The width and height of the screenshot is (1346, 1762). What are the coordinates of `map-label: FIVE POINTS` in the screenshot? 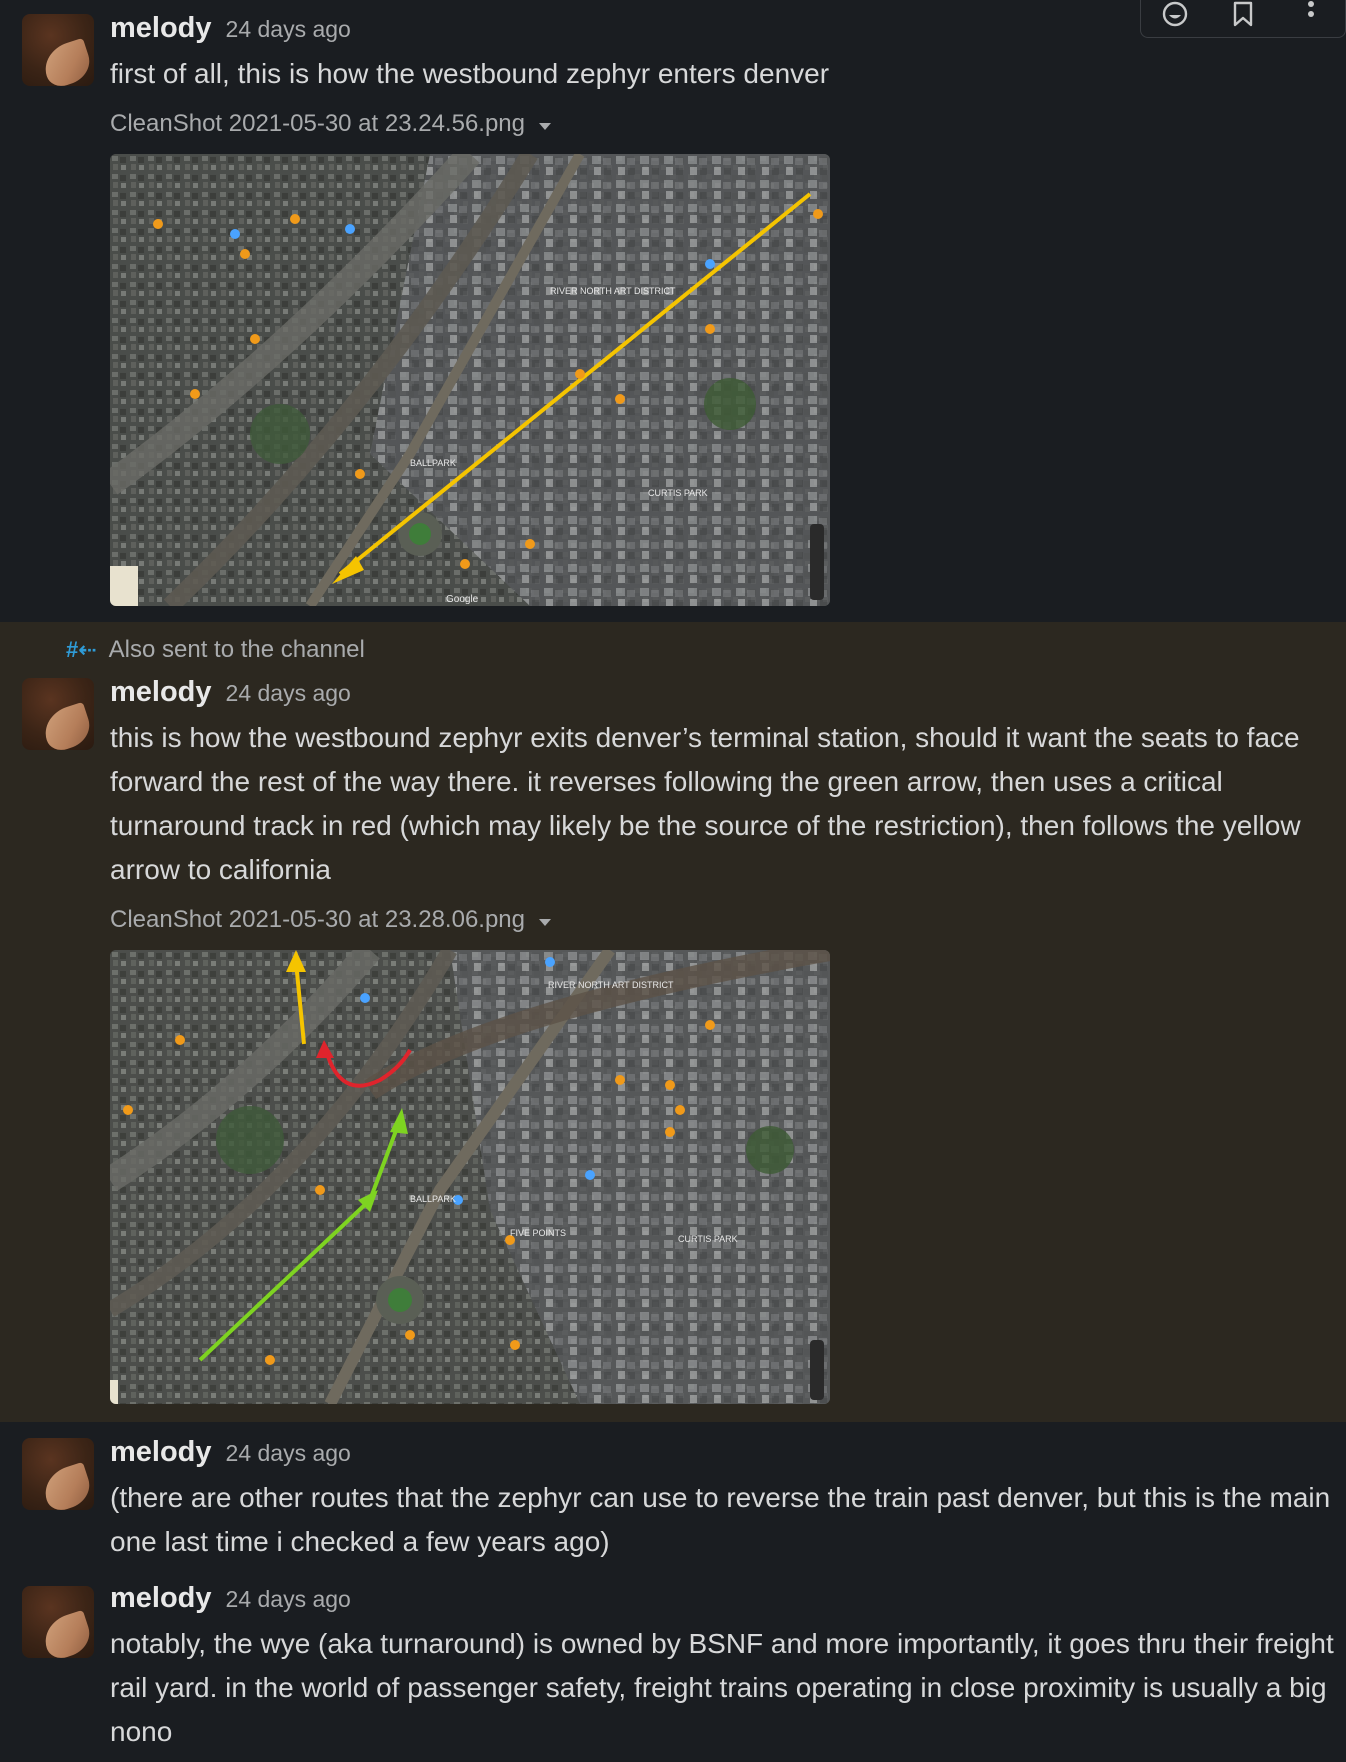 It's located at (538, 1233).